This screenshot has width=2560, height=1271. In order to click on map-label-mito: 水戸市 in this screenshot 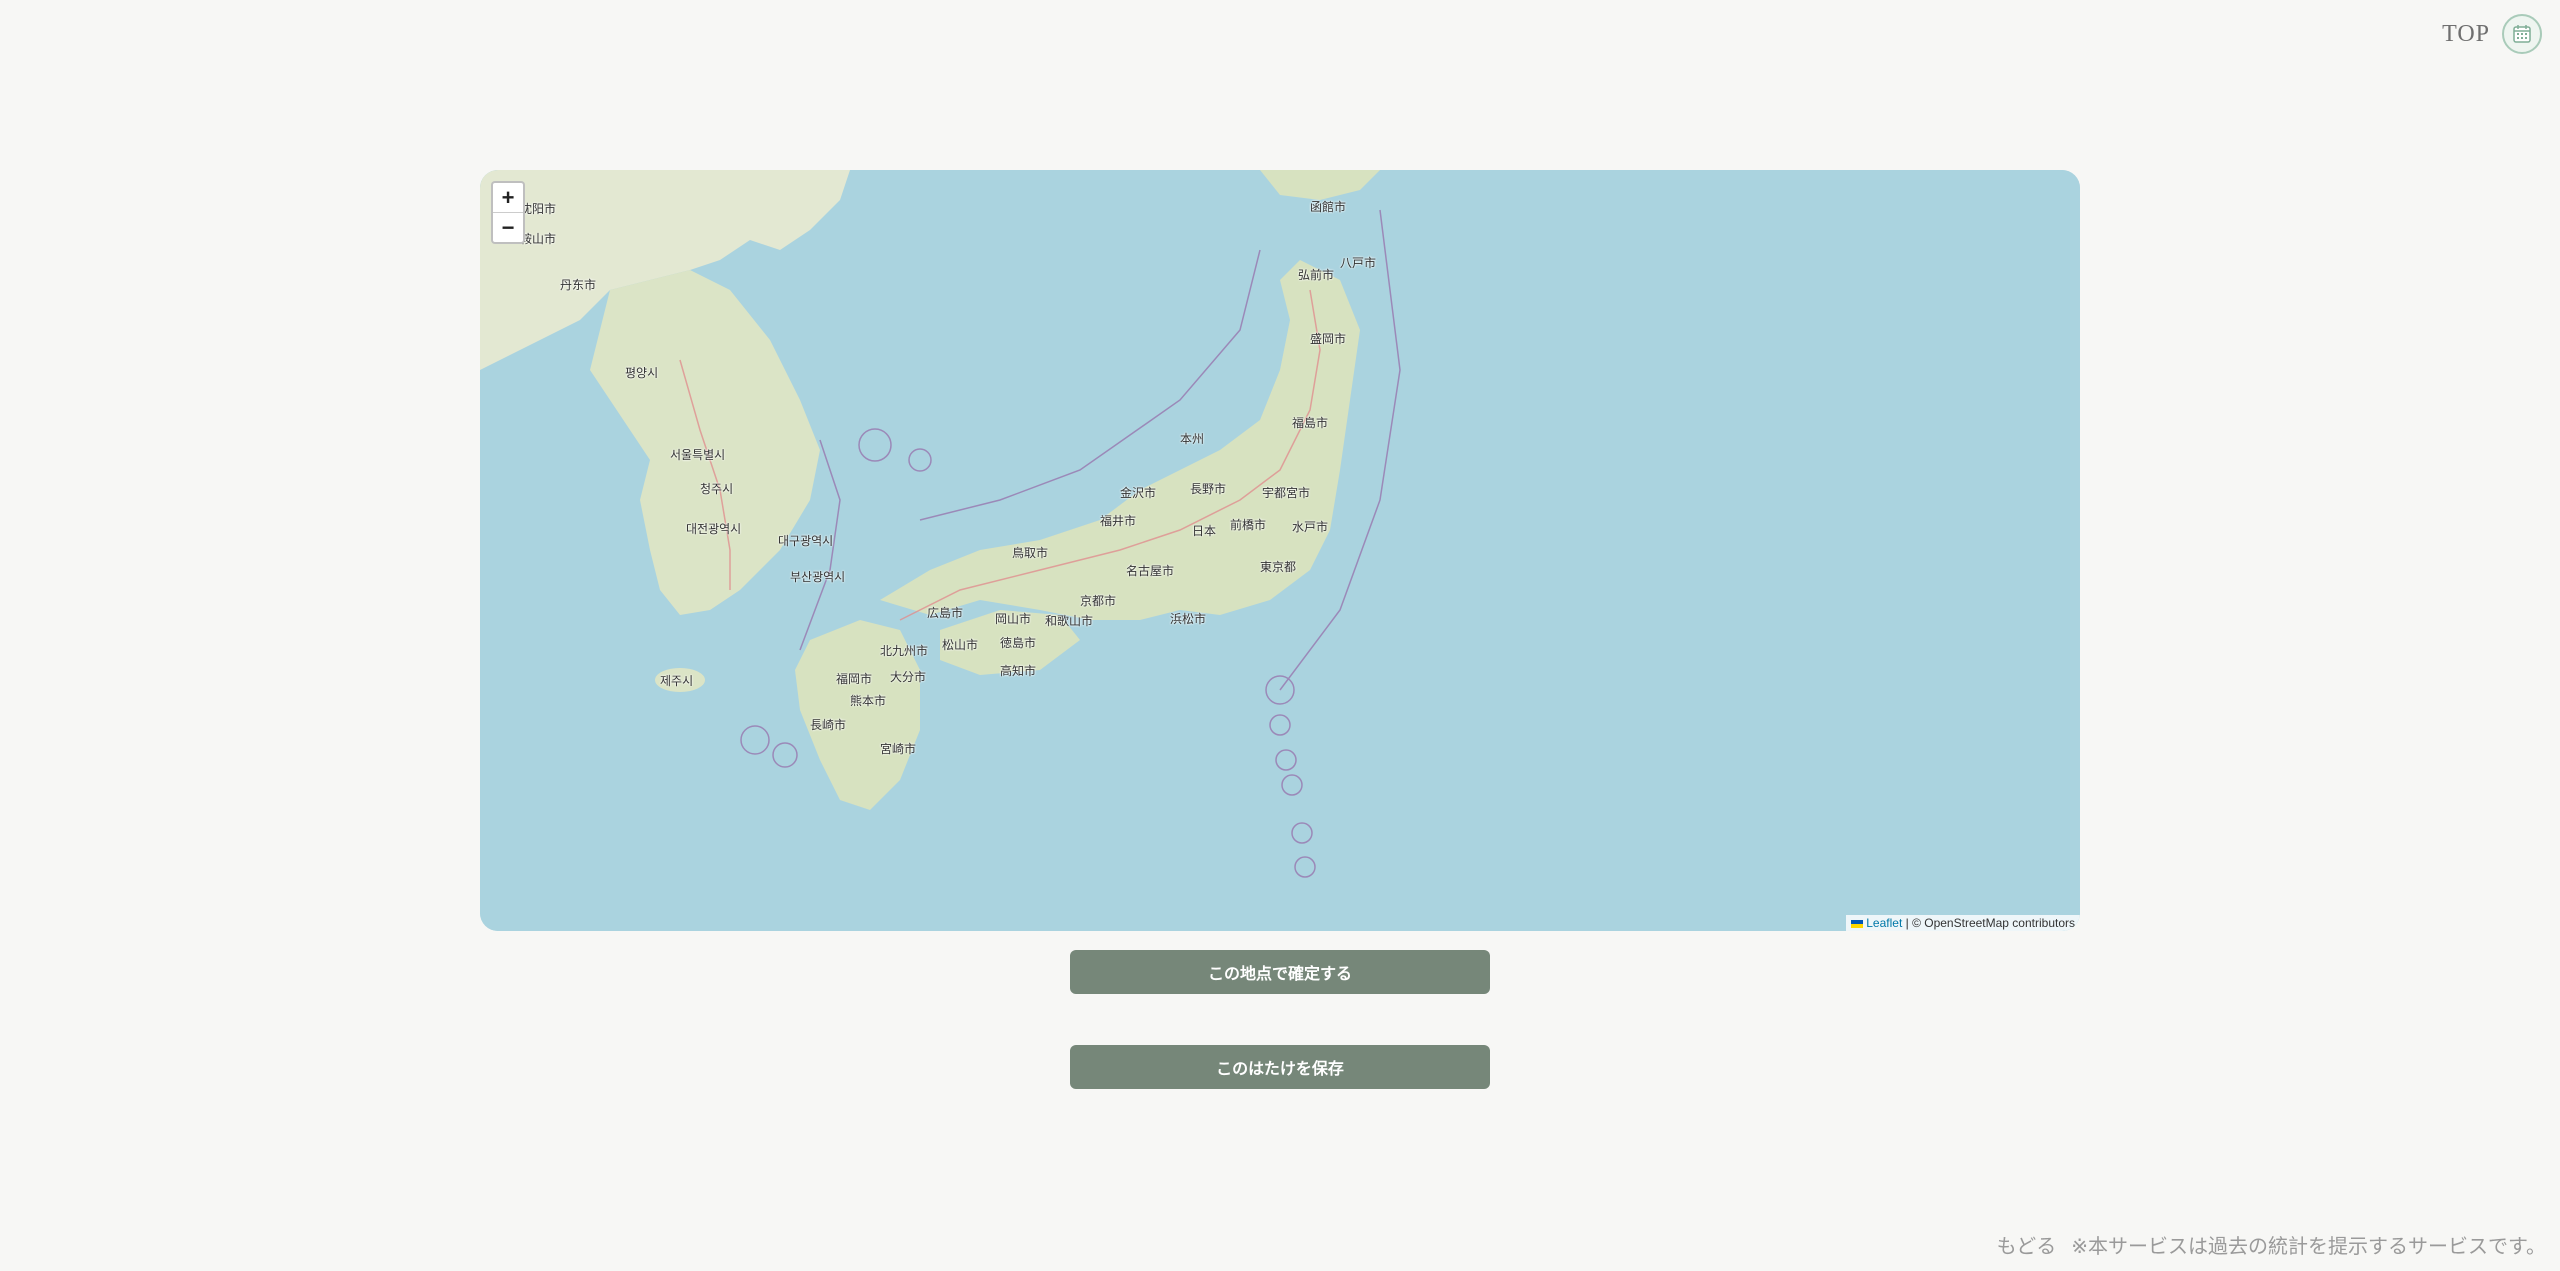, I will do `click(1310, 527)`.